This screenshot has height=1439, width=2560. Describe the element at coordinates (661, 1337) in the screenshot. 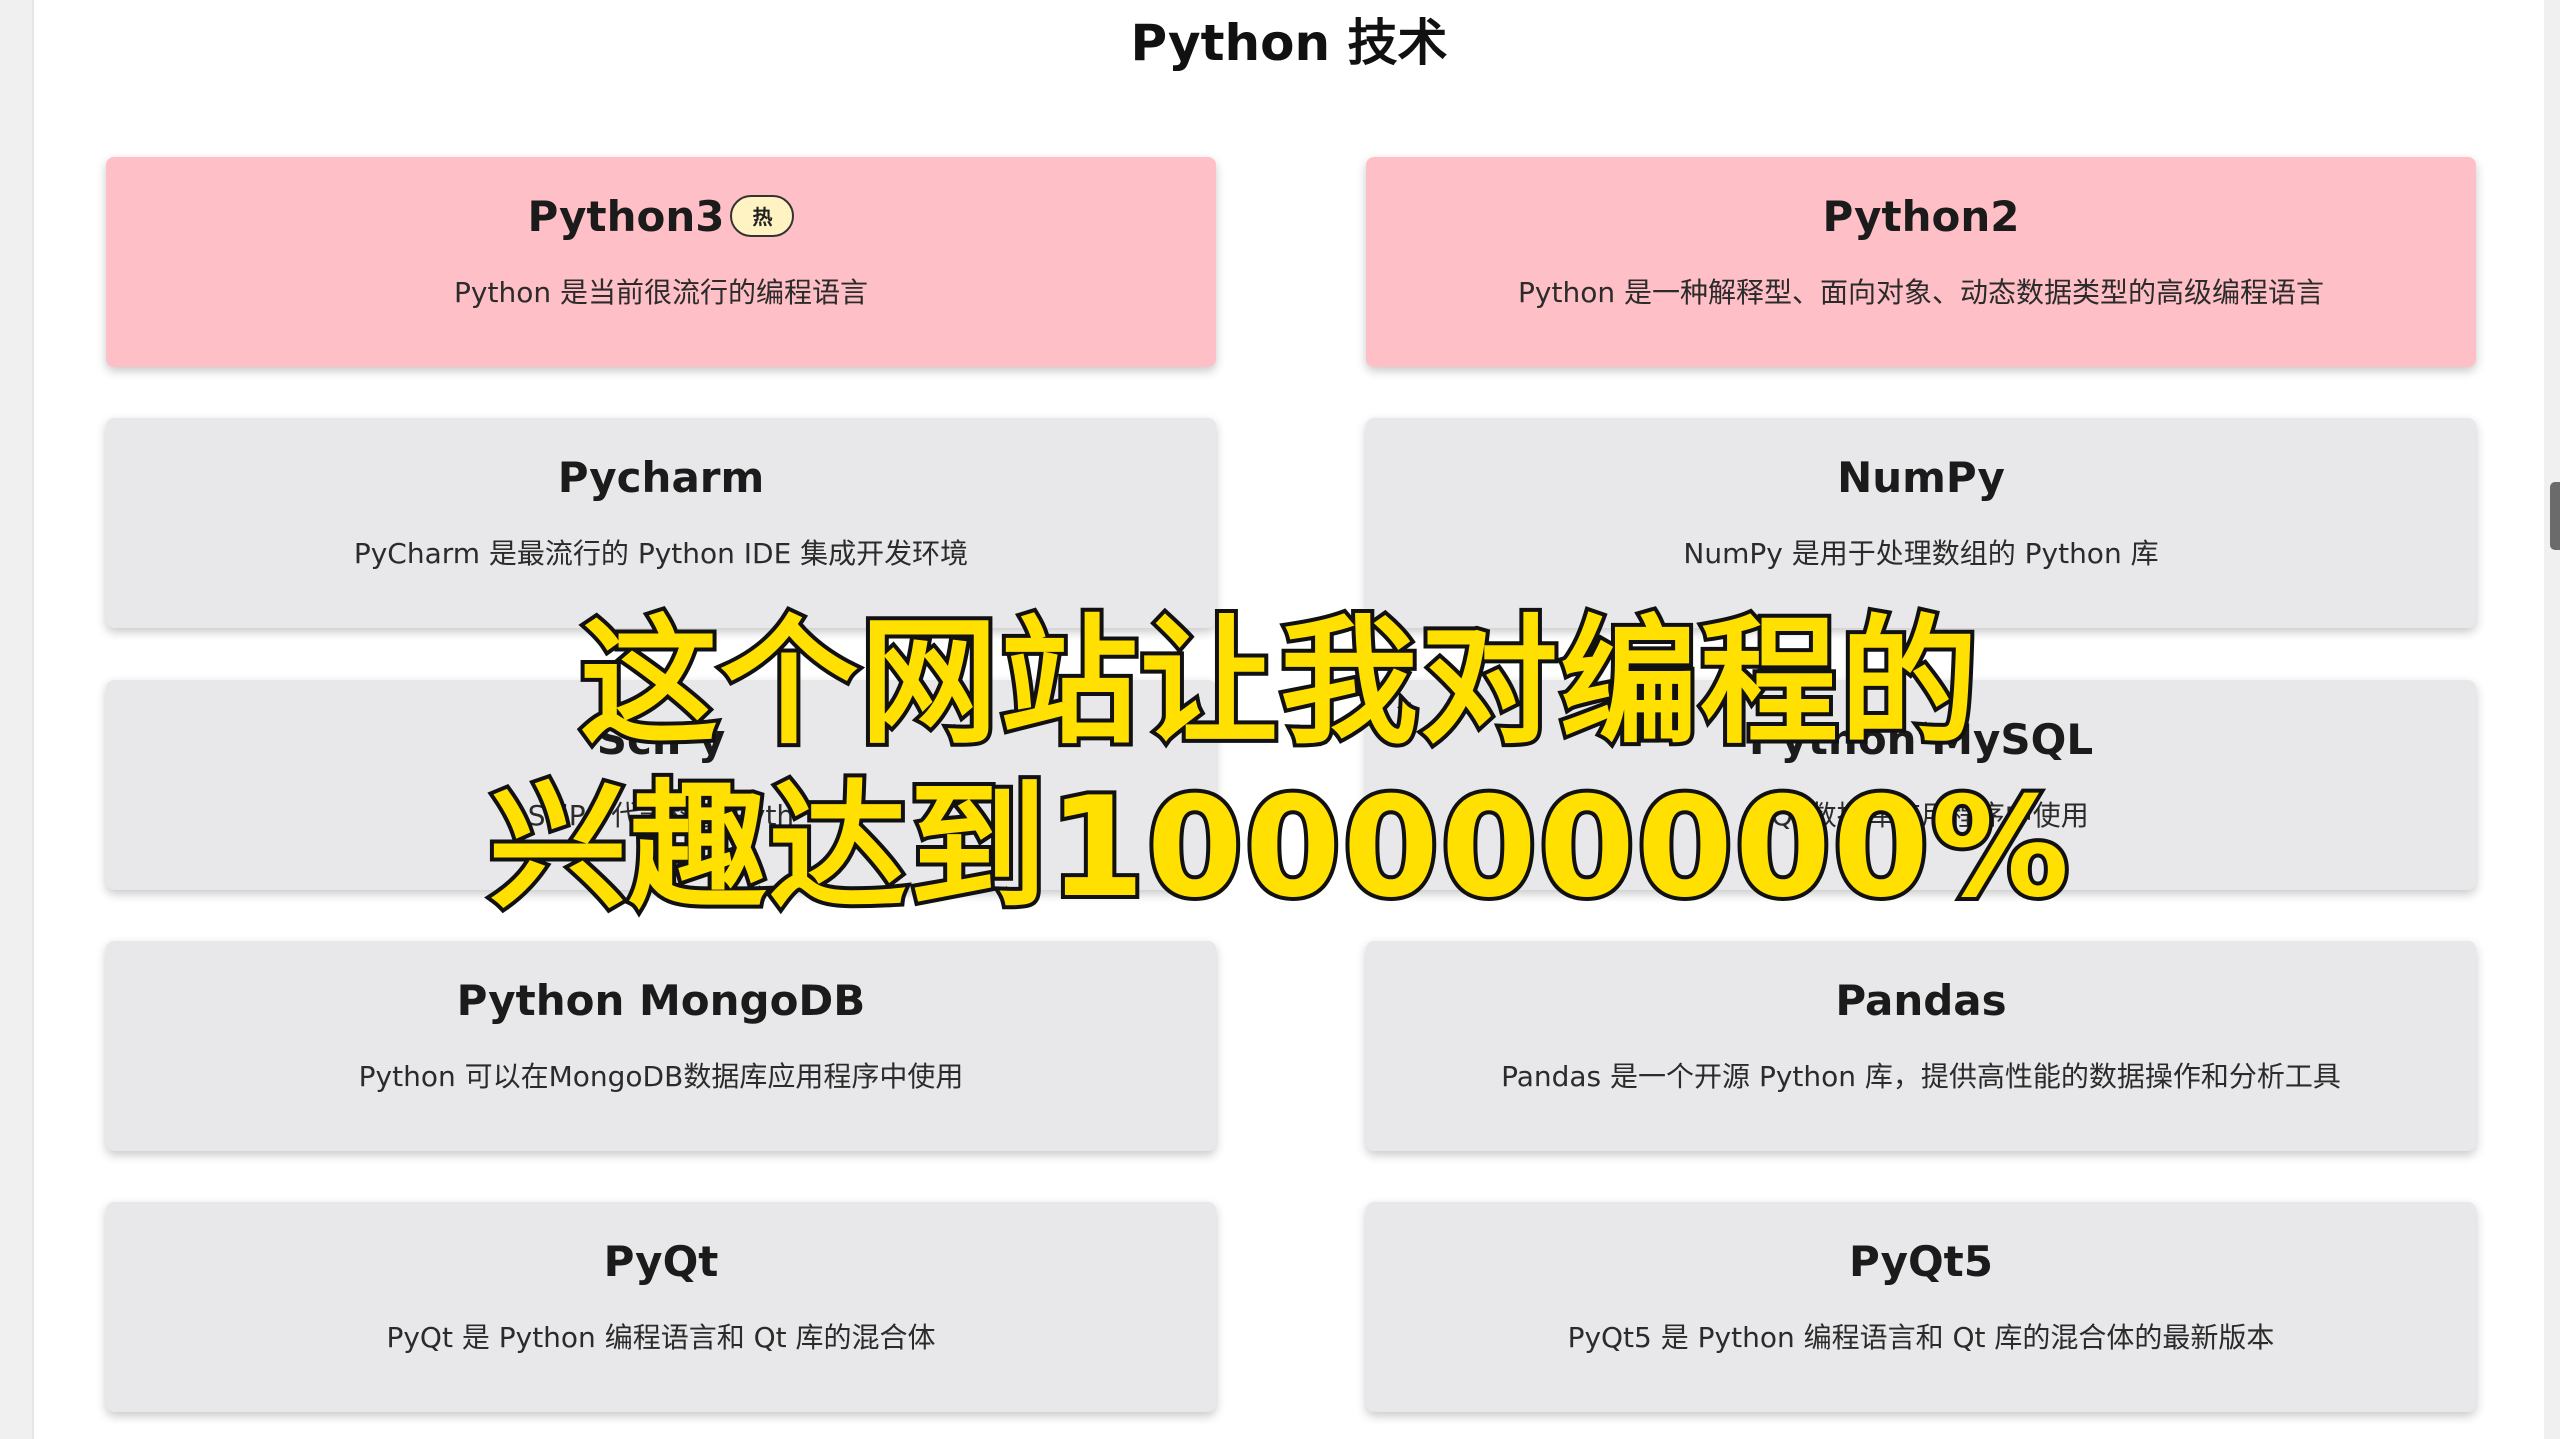

I see `card-description: PyQt 是 Python 编程语言和 Qt 库的混合体` at that location.